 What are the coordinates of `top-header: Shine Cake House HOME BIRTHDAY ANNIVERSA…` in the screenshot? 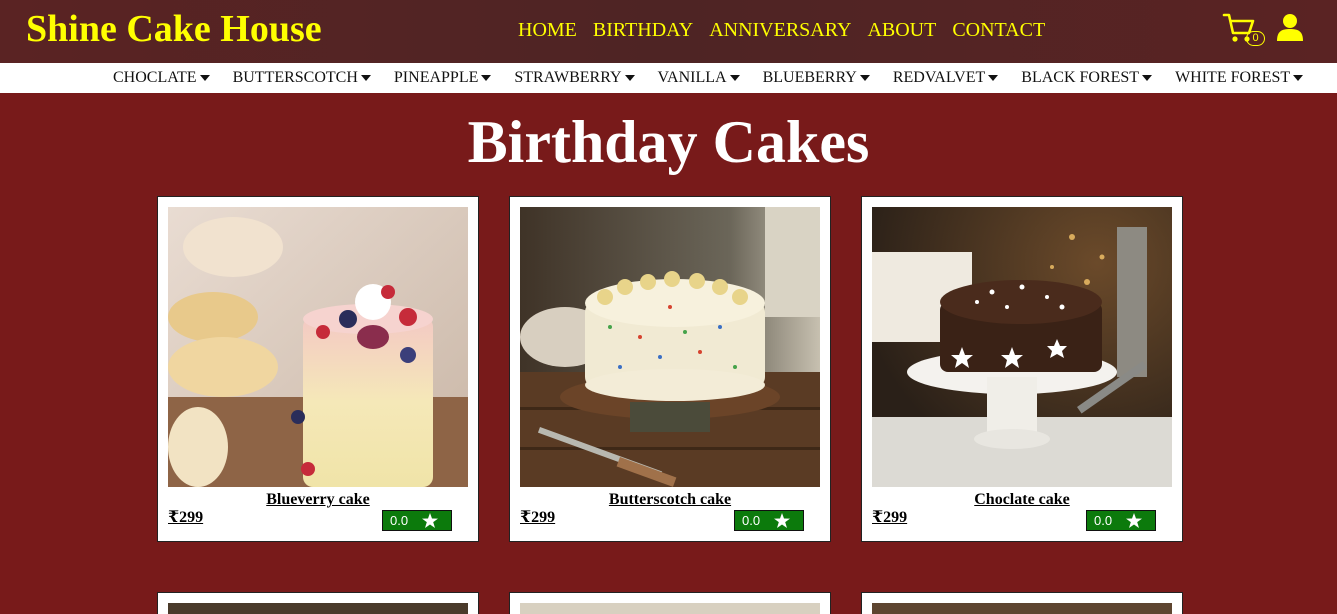 It's located at (668, 31).